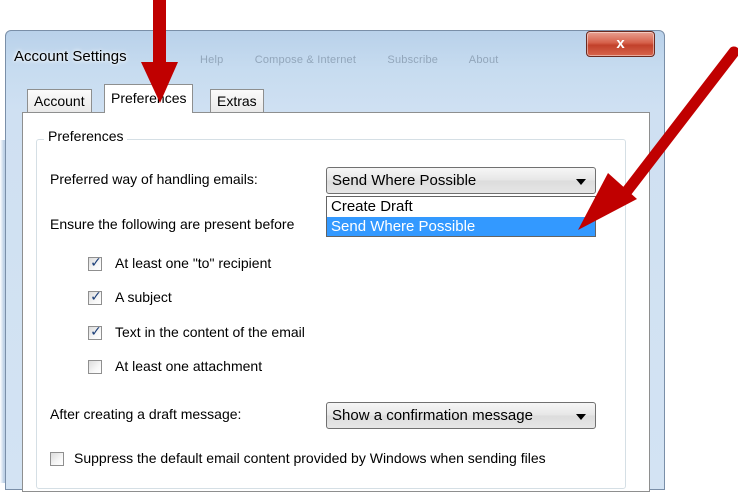 The image size is (738, 492). What do you see at coordinates (70, 56) in the screenshot?
I see `window-title: Account Settings` at bounding box center [70, 56].